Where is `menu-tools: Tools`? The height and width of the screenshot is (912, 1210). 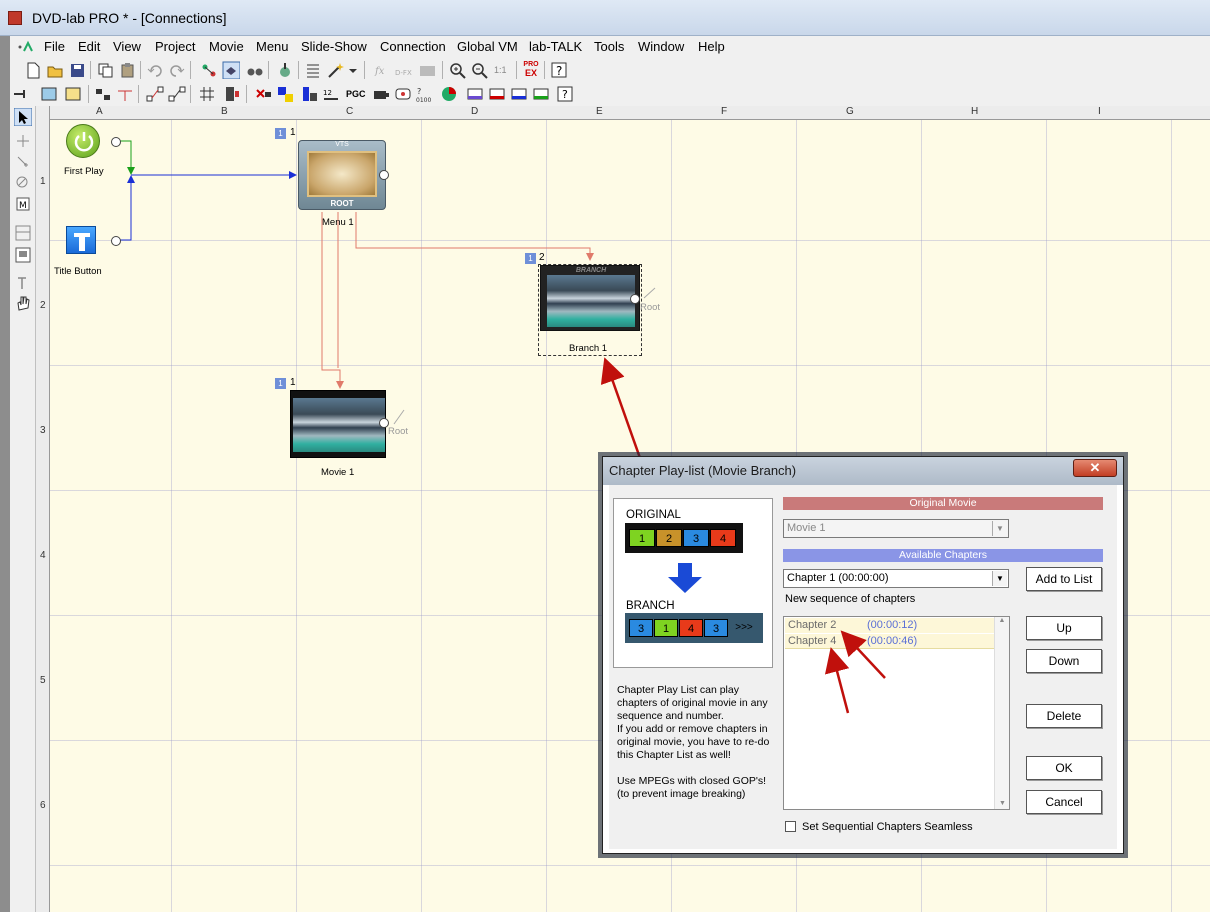 menu-tools: Tools is located at coordinates (609, 46).